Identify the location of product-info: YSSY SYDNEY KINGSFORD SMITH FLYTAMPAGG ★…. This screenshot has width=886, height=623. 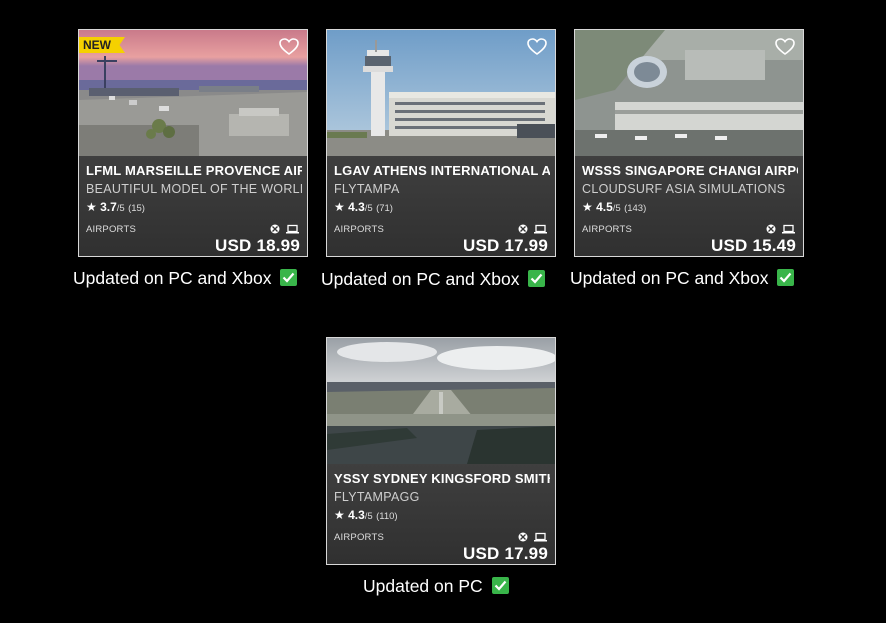
(441, 514).